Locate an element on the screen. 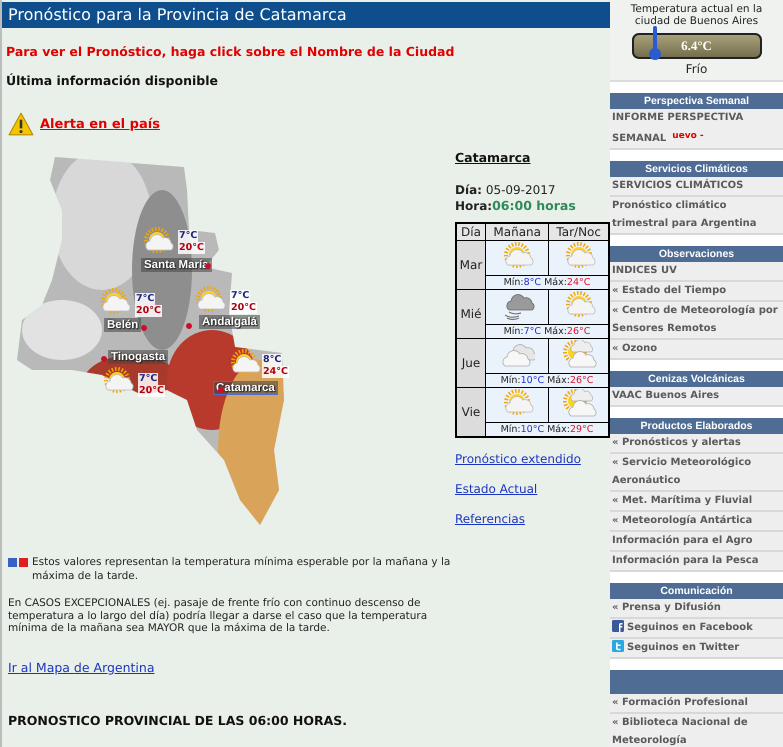  sidebar-link: « Pronósticos y alertas is located at coordinates (696, 444).